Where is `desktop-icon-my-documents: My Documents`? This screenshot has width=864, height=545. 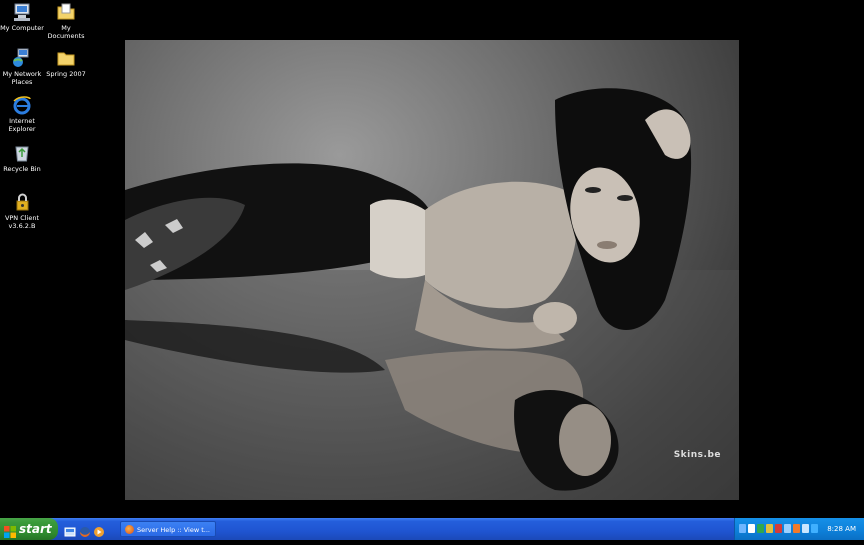 desktop-icon-my-documents: My Documents is located at coordinates (66, 21).